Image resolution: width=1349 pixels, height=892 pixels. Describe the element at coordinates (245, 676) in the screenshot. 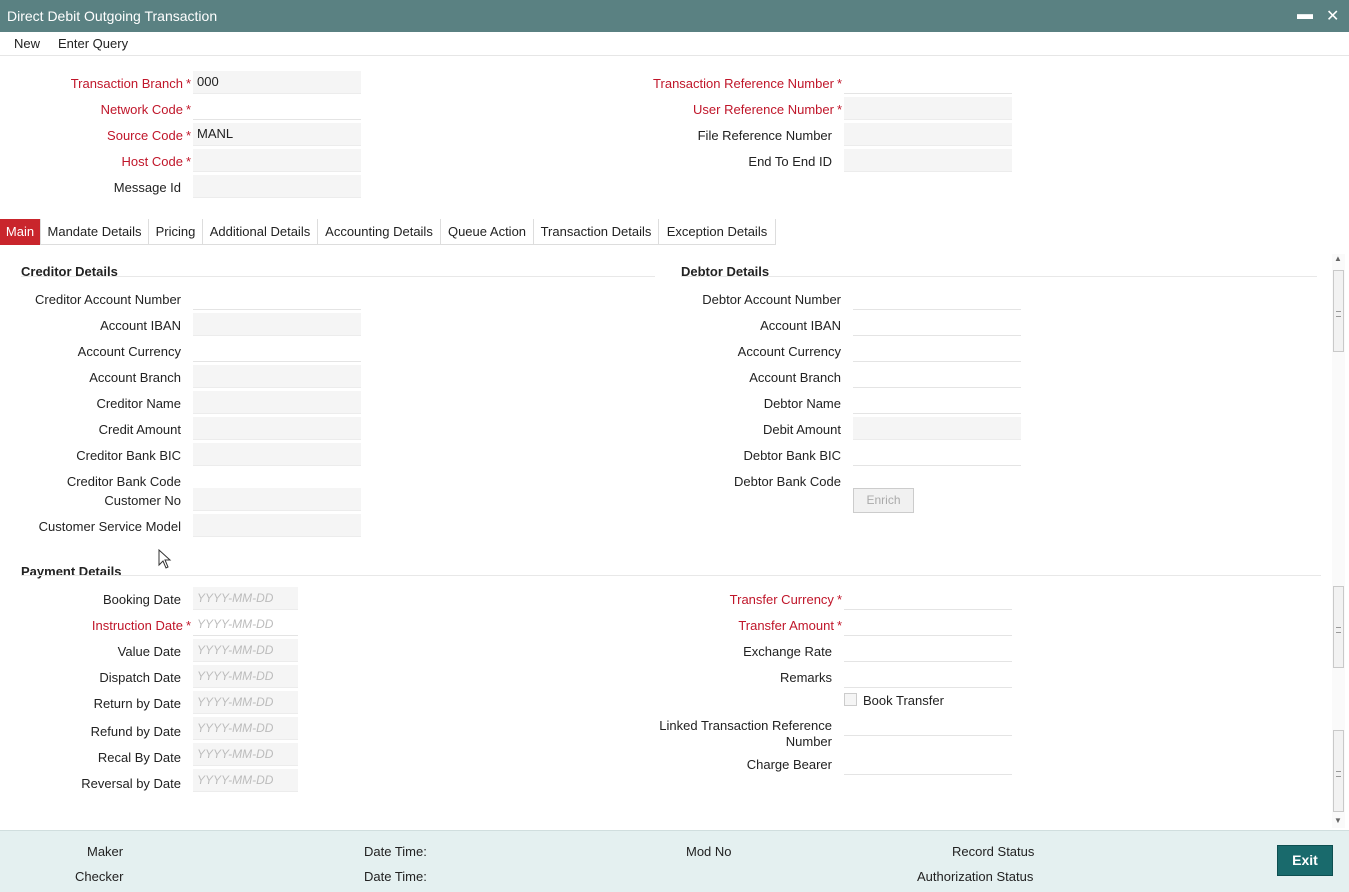

I see `dispatch-date-field: YYYY-MM-DD` at that location.